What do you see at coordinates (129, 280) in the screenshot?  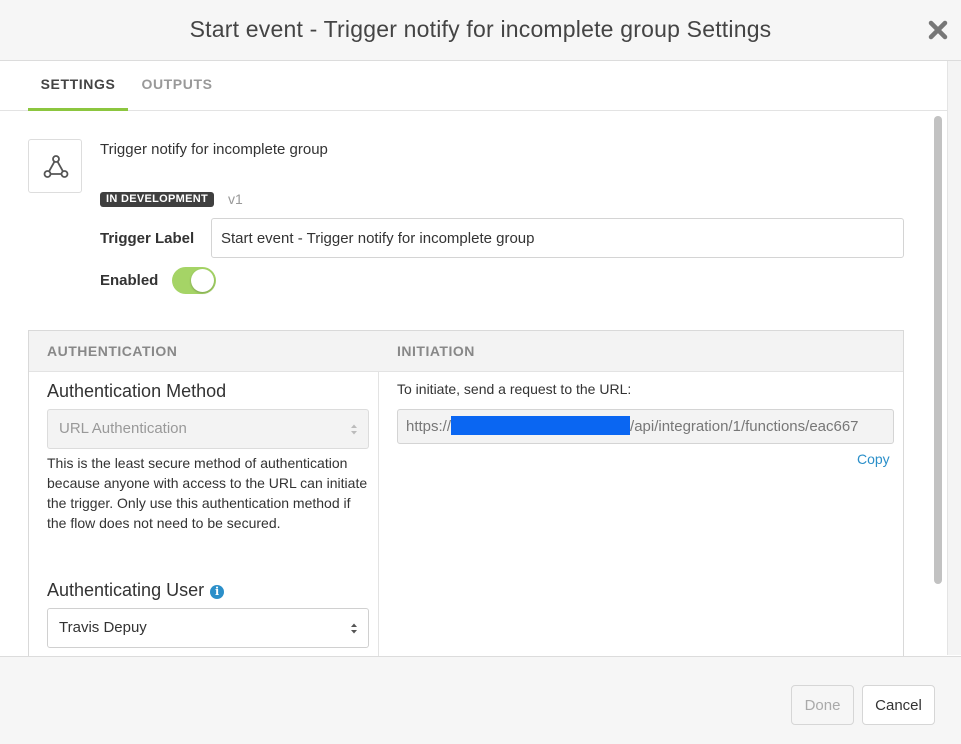 I see `enabled-label: Enabled` at bounding box center [129, 280].